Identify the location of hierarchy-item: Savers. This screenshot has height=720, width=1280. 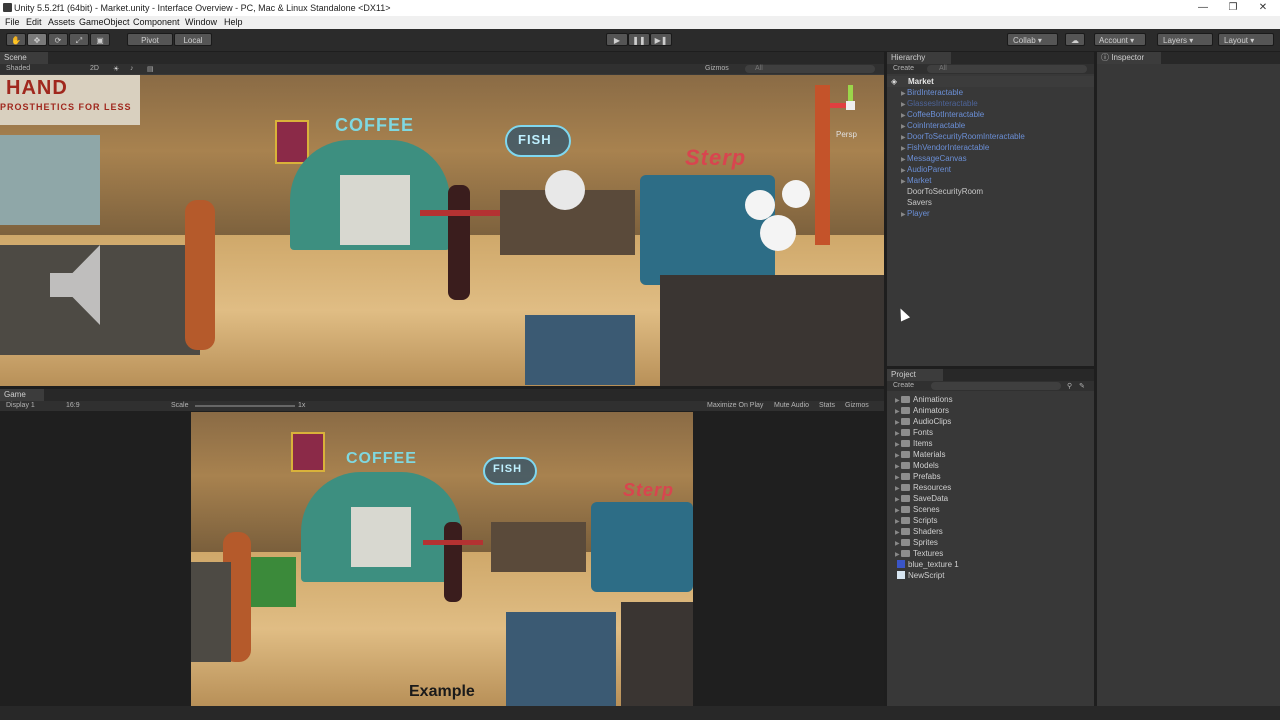
(916, 202).